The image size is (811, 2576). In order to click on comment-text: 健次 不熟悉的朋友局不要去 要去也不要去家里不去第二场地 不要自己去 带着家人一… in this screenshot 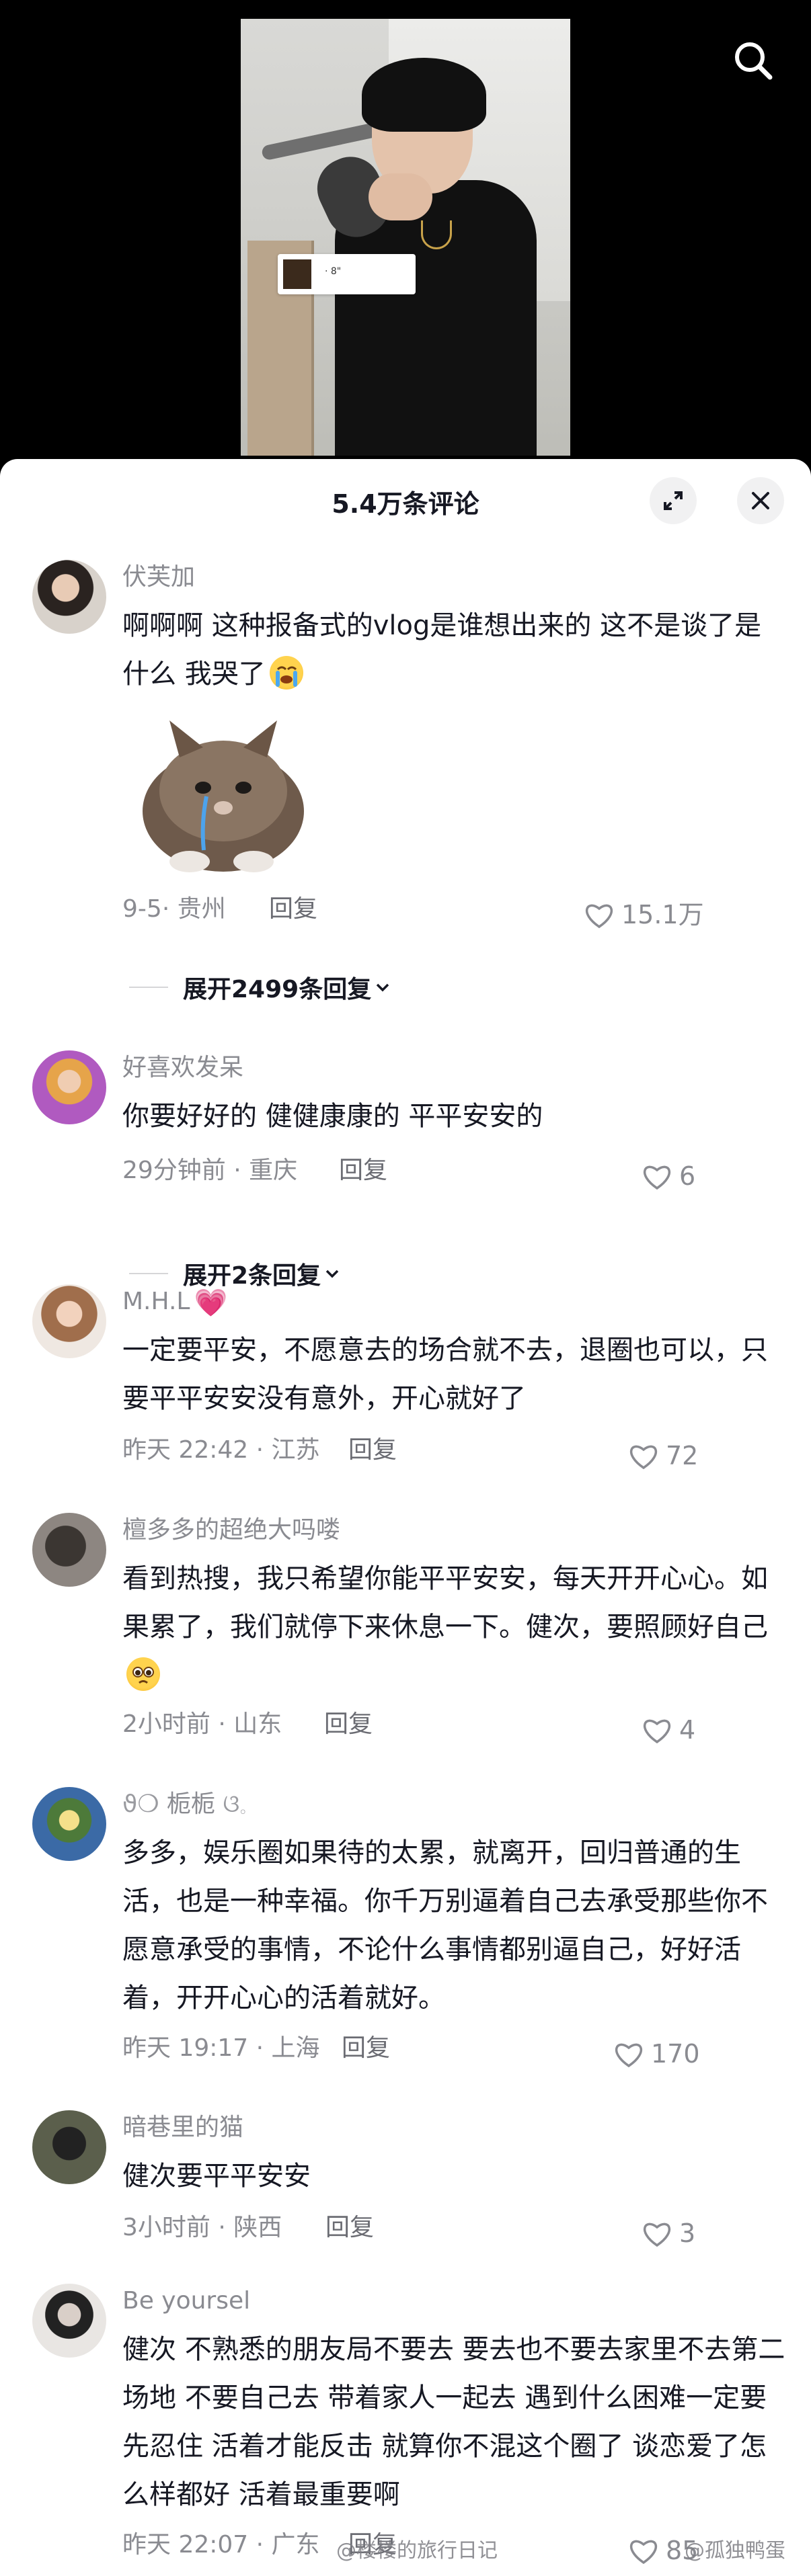, I will do `click(453, 2422)`.